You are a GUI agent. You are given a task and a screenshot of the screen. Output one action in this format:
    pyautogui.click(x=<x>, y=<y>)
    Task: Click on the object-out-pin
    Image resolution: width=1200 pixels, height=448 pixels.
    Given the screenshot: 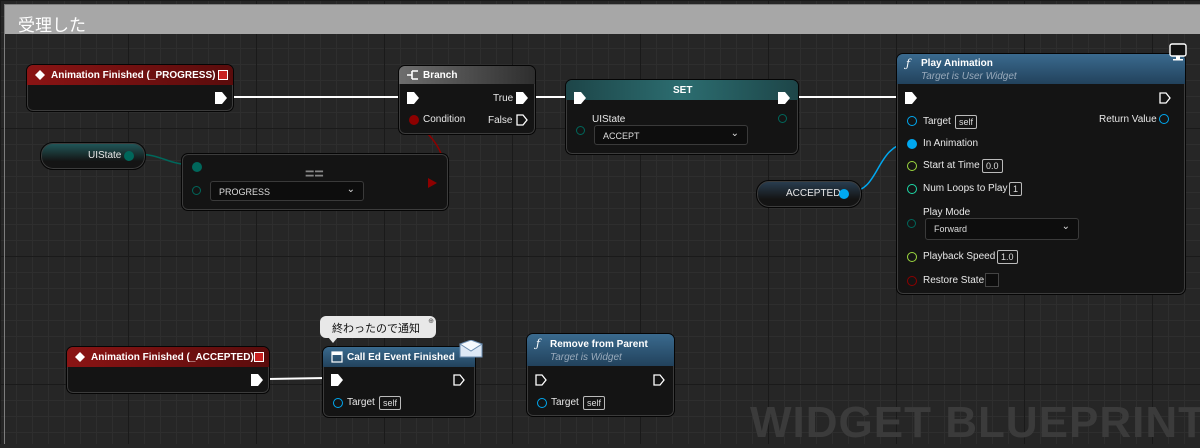 What is the action you would take?
    pyautogui.click(x=844, y=194)
    